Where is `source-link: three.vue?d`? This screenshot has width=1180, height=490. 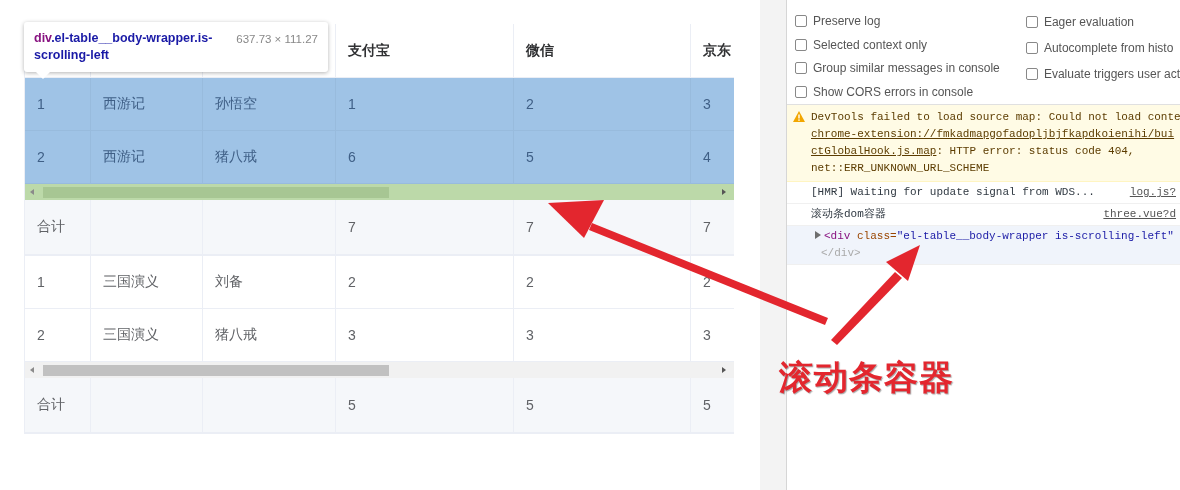 source-link: three.vue?d is located at coordinates (1139, 214).